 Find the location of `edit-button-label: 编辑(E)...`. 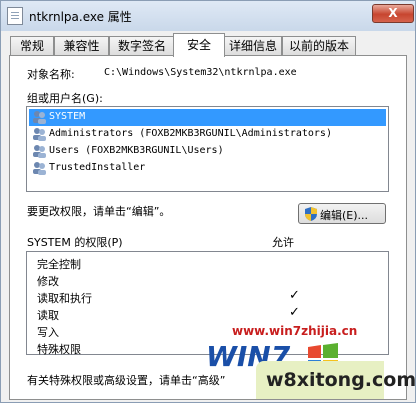

edit-button-label: 编辑(E)... is located at coordinates (344, 215).